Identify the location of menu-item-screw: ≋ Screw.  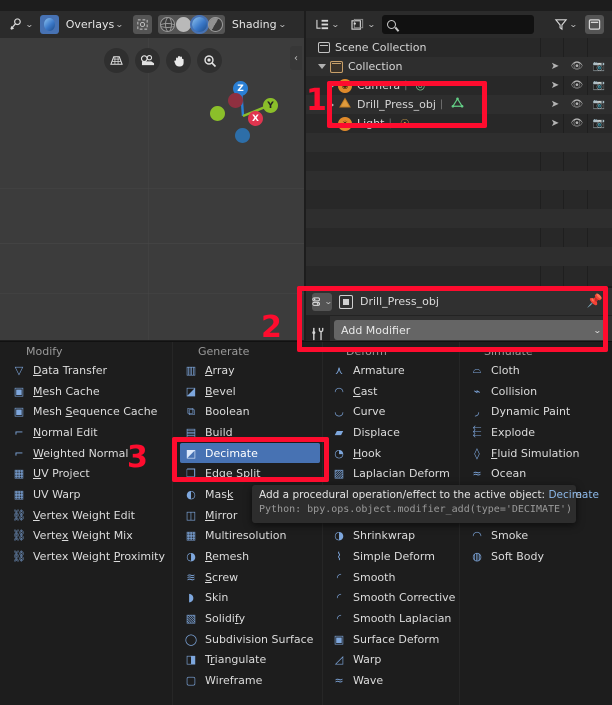
(250, 577).